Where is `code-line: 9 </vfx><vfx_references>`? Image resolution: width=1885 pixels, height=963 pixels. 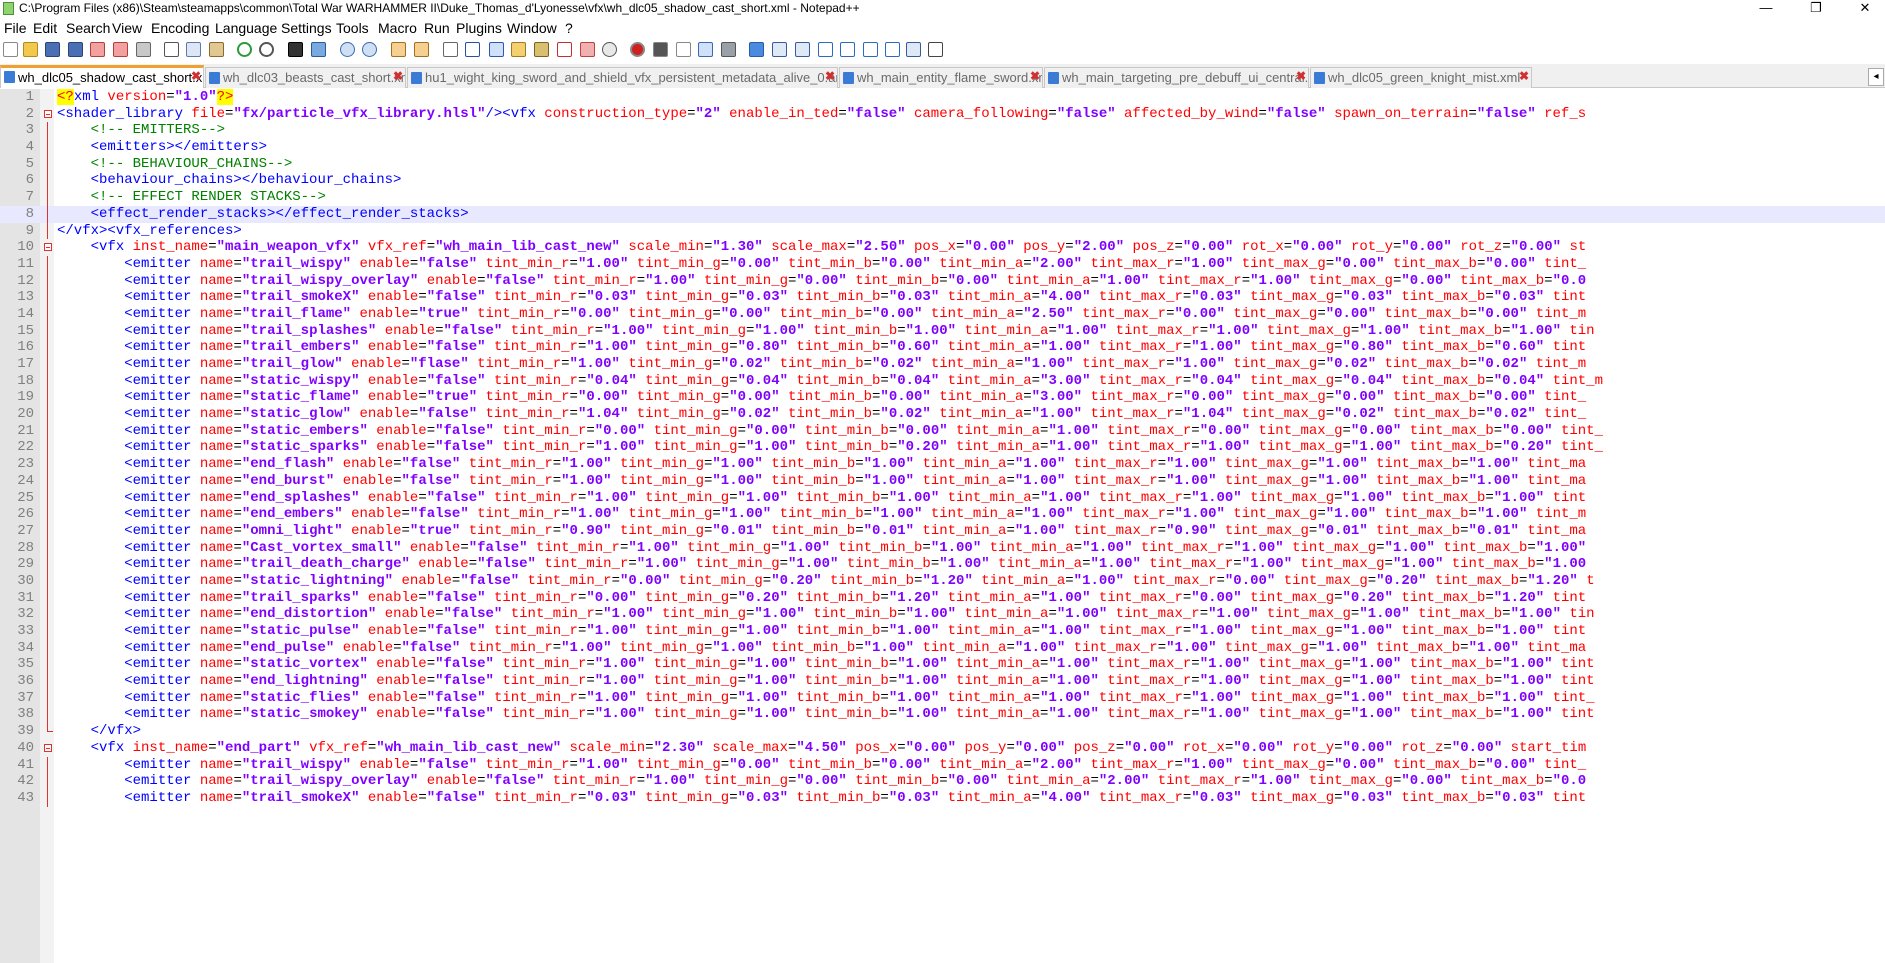
code-line: 9 </vfx><vfx_references> is located at coordinates (942, 231).